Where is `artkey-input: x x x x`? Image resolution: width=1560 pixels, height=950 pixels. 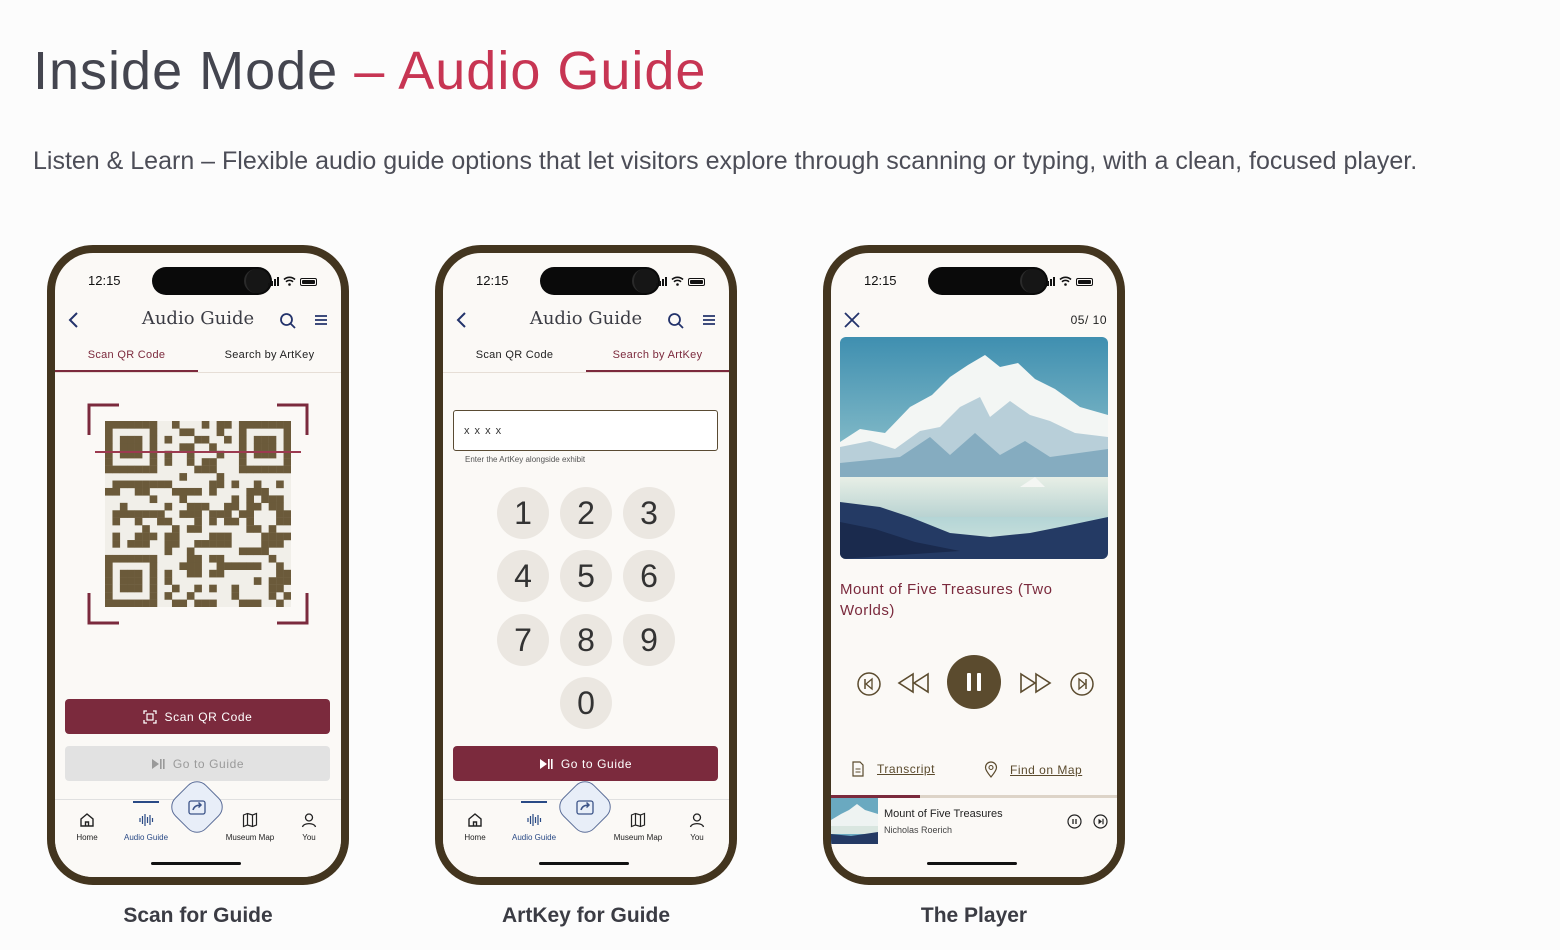 artkey-input: x x x x is located at coordinates (585, 430).